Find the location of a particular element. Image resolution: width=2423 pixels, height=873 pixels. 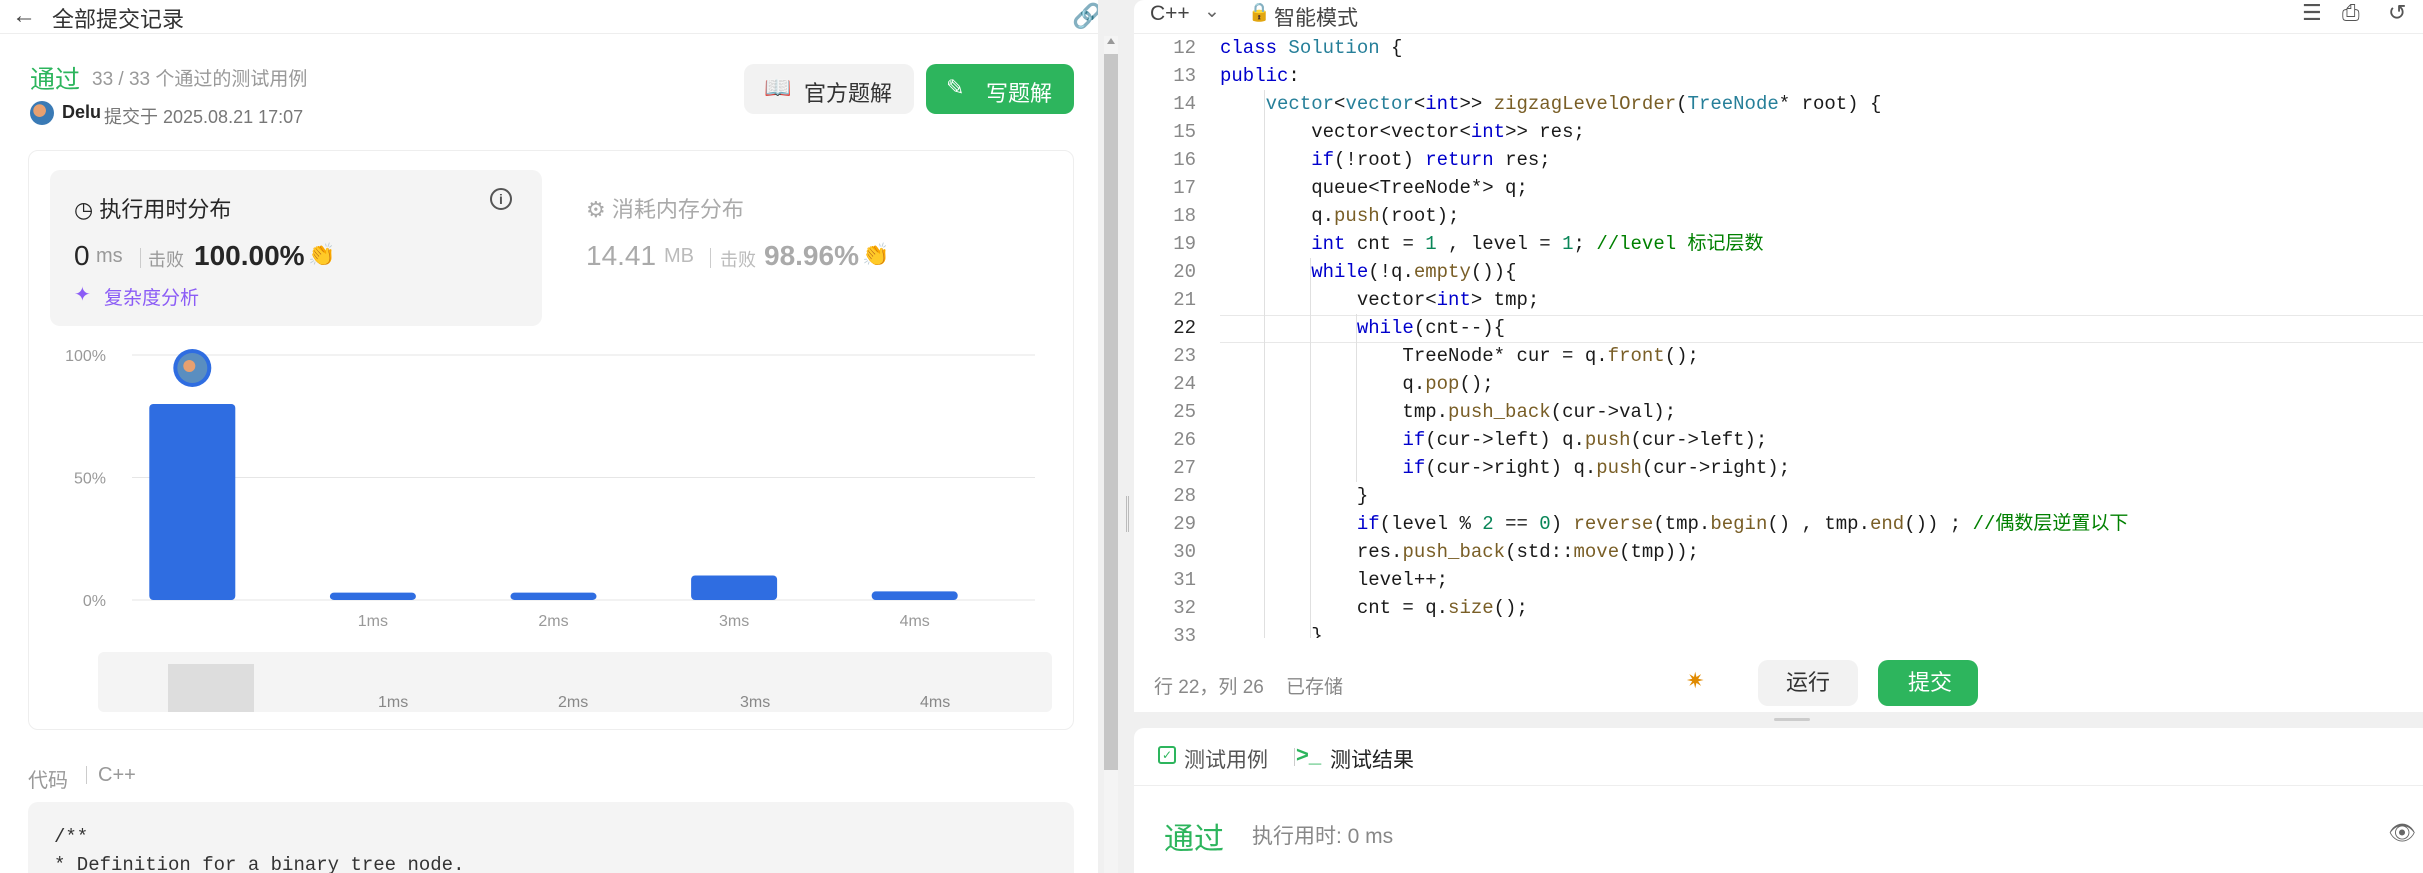

line-number: 26 is located at coordinates (1184, 440).